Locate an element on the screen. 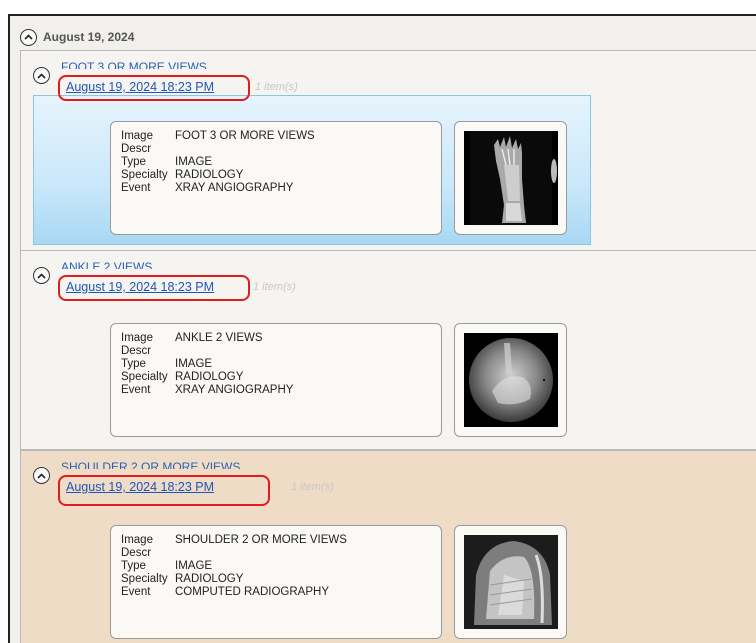 The width and height of the screenshot is (756, 643). image-descr-value: SHOULDER 2 OR MORE VIEWS is located at coordinates (261, 540).